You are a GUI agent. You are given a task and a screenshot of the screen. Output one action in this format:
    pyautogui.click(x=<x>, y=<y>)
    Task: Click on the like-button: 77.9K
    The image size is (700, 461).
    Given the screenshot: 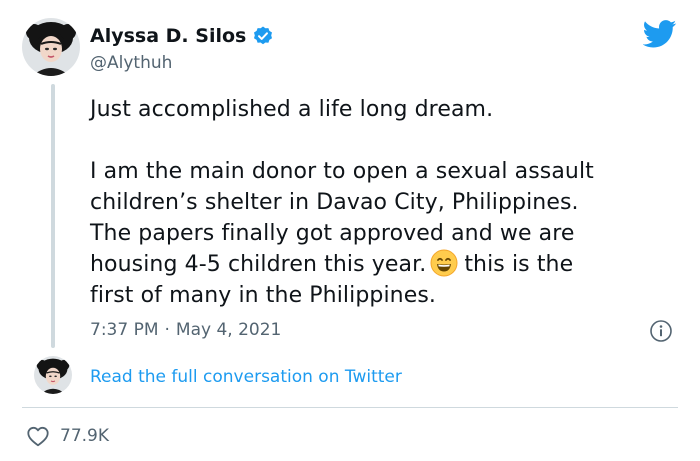 What is the action you would take?
    pyautogui.click(x=67, y=436)
    